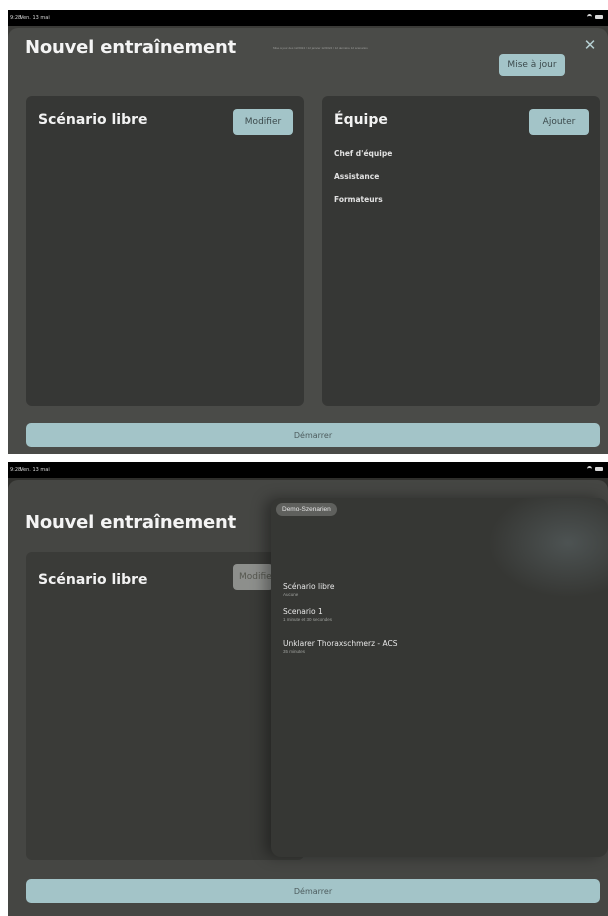 Image resolution: width=608 pixels, height=916 pixels. I want to click on add-button: Ajouter, so click(559, 122).